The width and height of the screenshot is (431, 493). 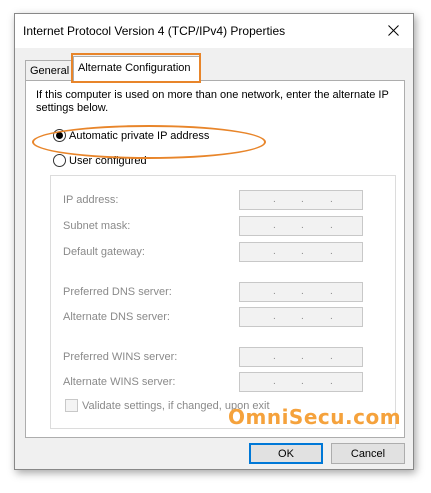 I want to click on ip-address-label: IP address:, so click(x=91, y=200).